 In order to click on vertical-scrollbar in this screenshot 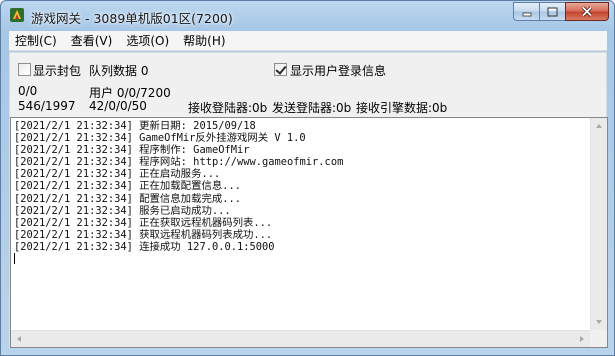, I will do `click(598, 224)`.